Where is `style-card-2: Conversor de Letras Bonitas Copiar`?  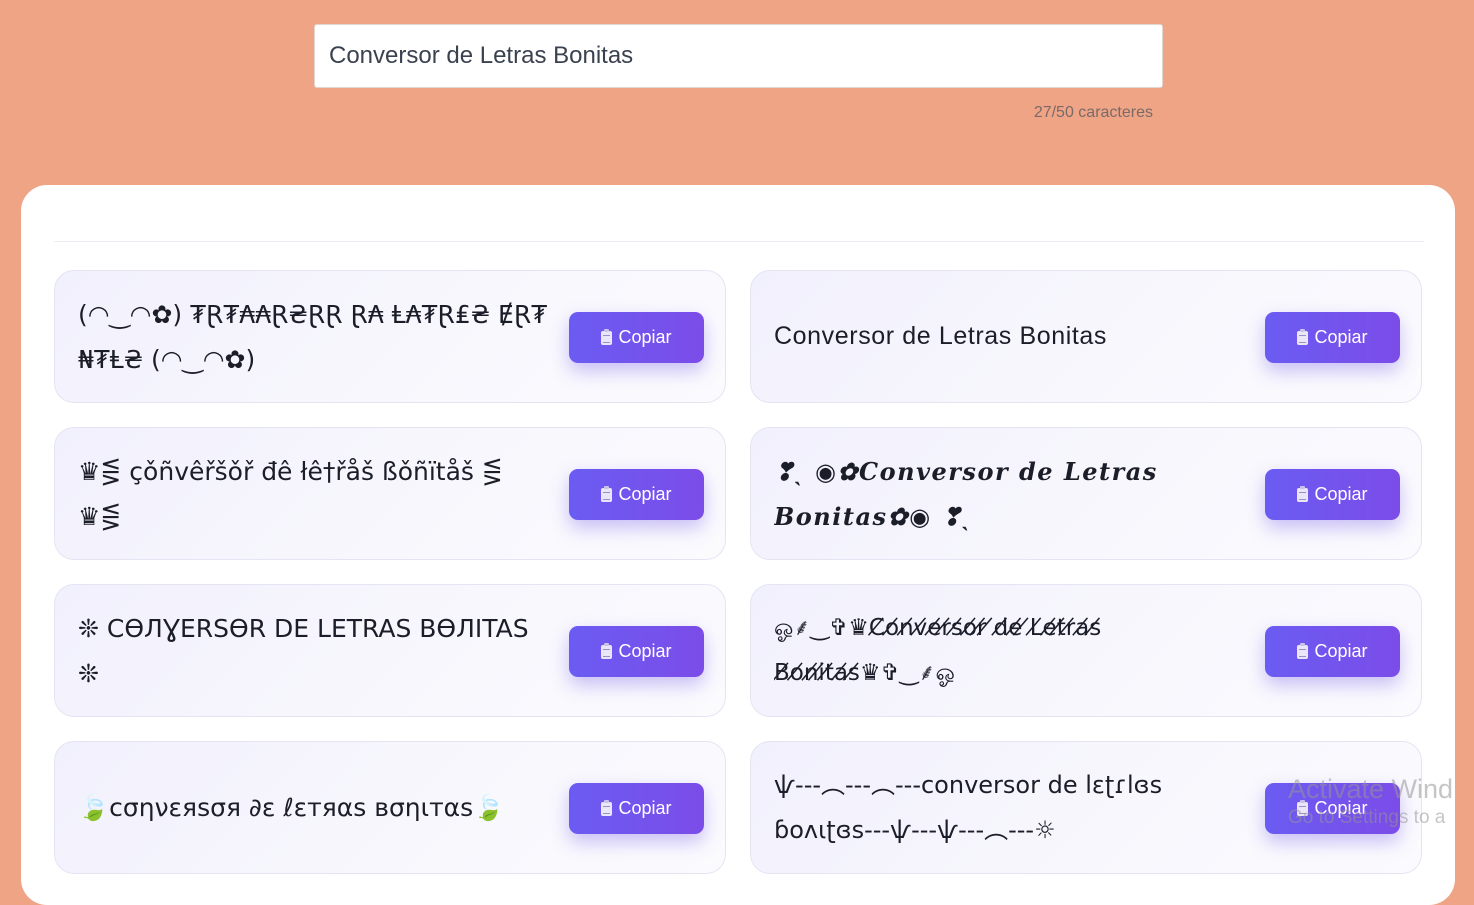
style-card-2: Conversor de Letras Bonitas Copiar is located at coordinates (1086, 336).